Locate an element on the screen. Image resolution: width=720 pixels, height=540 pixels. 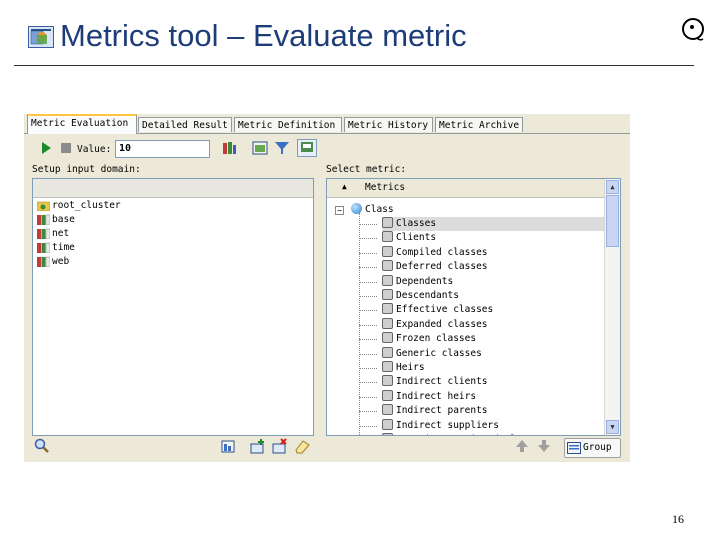
scroll-down-icon: ▼ is located at coordinates (612, 427).